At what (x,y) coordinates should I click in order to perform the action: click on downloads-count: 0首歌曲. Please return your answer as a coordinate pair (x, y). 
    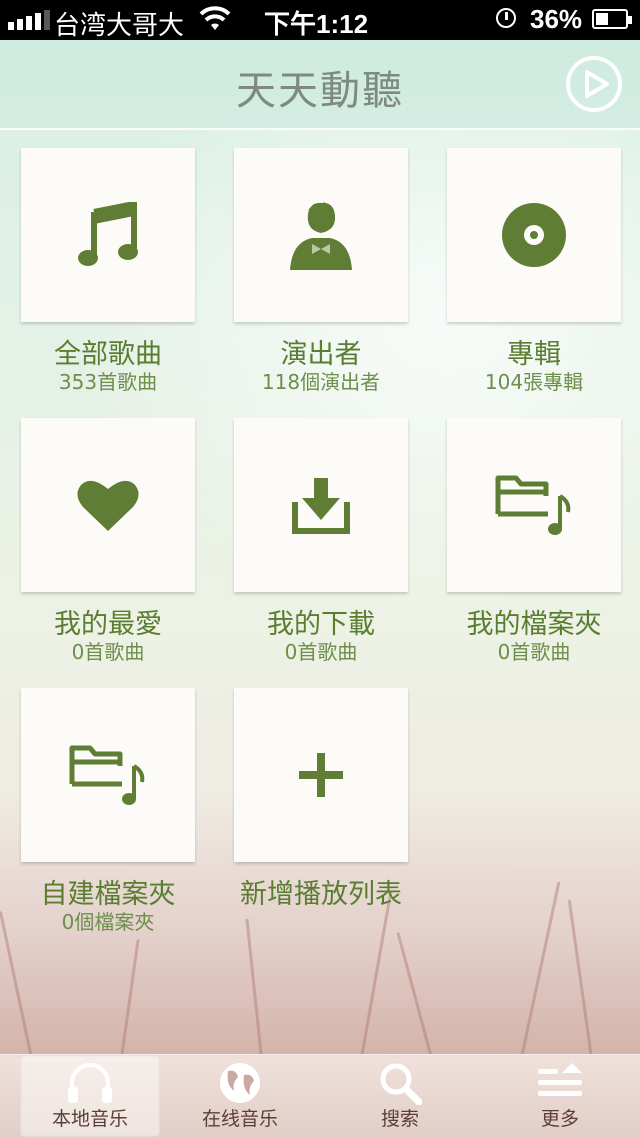
    Looking at the image, I should click on (321, 652).